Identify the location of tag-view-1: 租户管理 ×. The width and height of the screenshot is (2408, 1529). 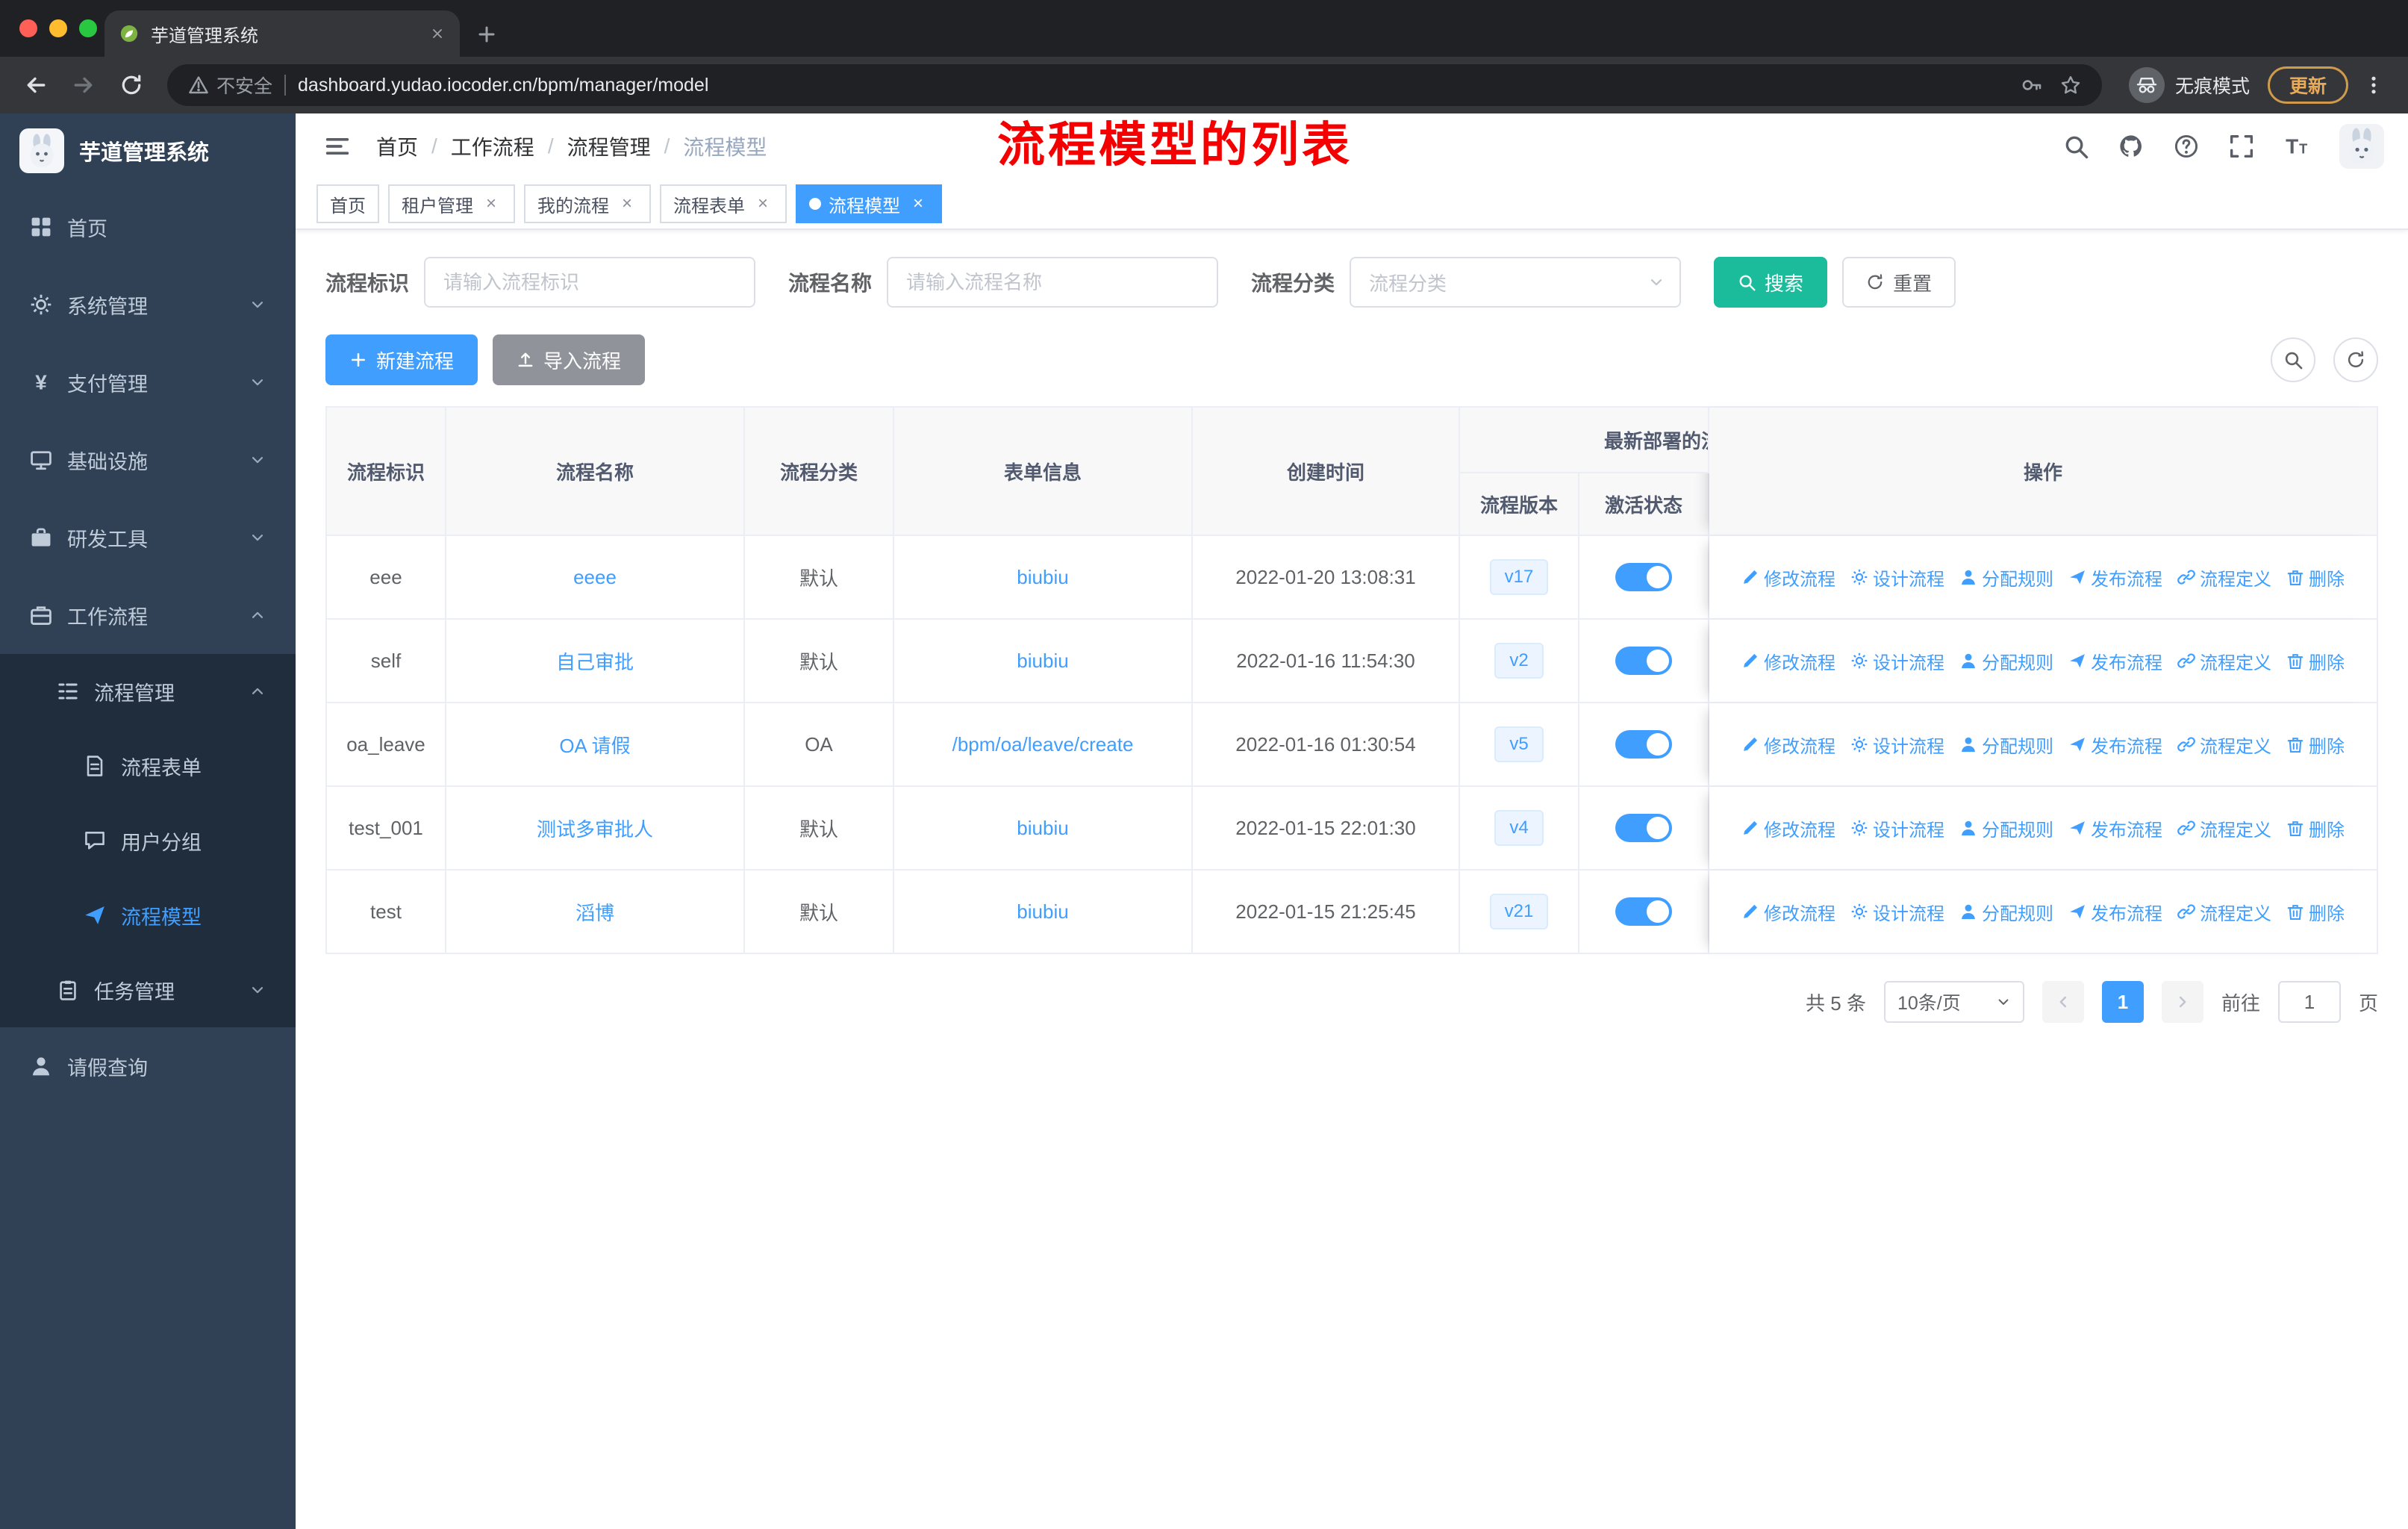
(451, 203).